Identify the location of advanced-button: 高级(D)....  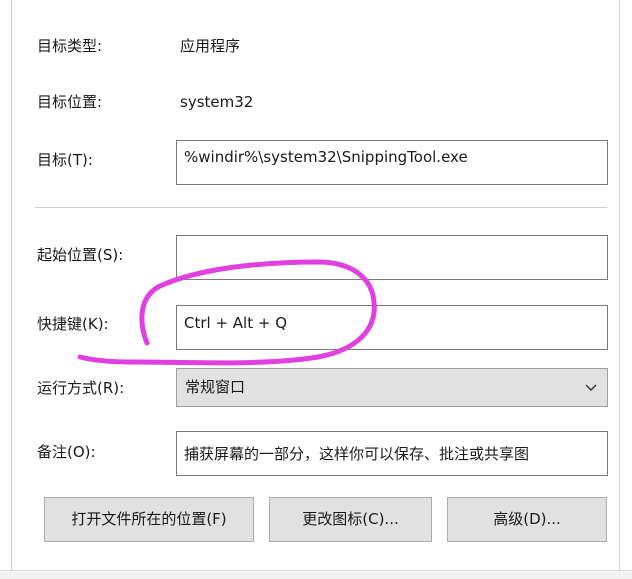
(527, 519).